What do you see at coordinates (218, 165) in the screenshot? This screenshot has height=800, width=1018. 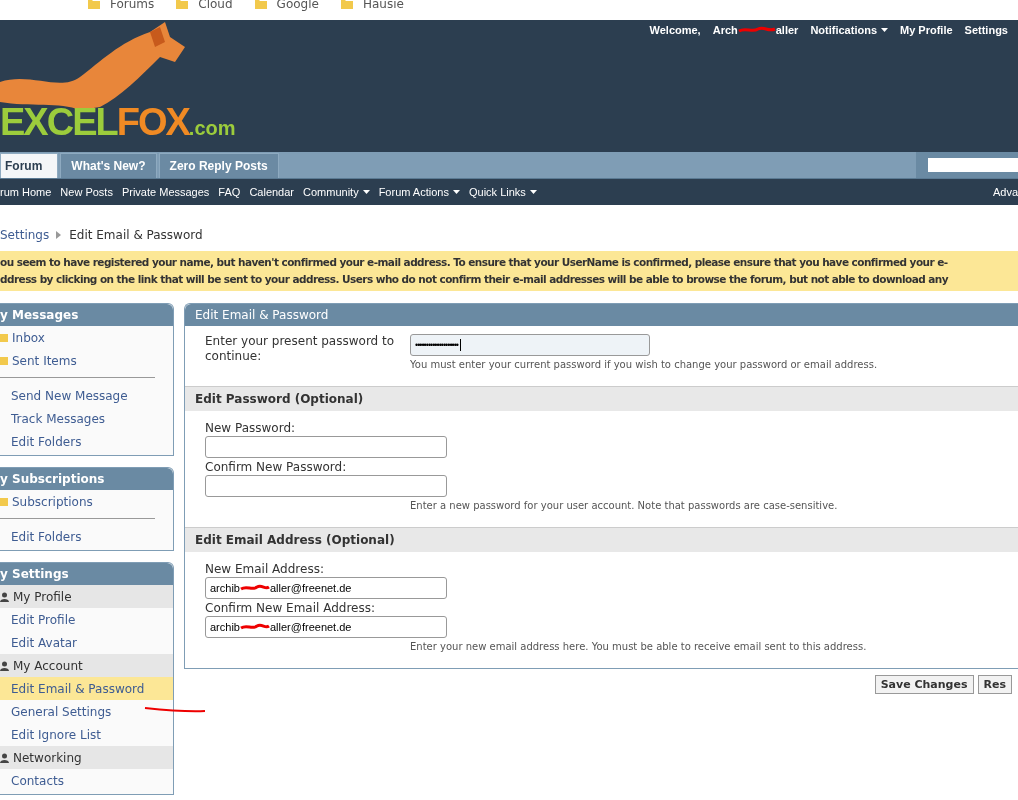 I see `nav-tab: Zero Reply Posts` at bounding box center [218, 165].